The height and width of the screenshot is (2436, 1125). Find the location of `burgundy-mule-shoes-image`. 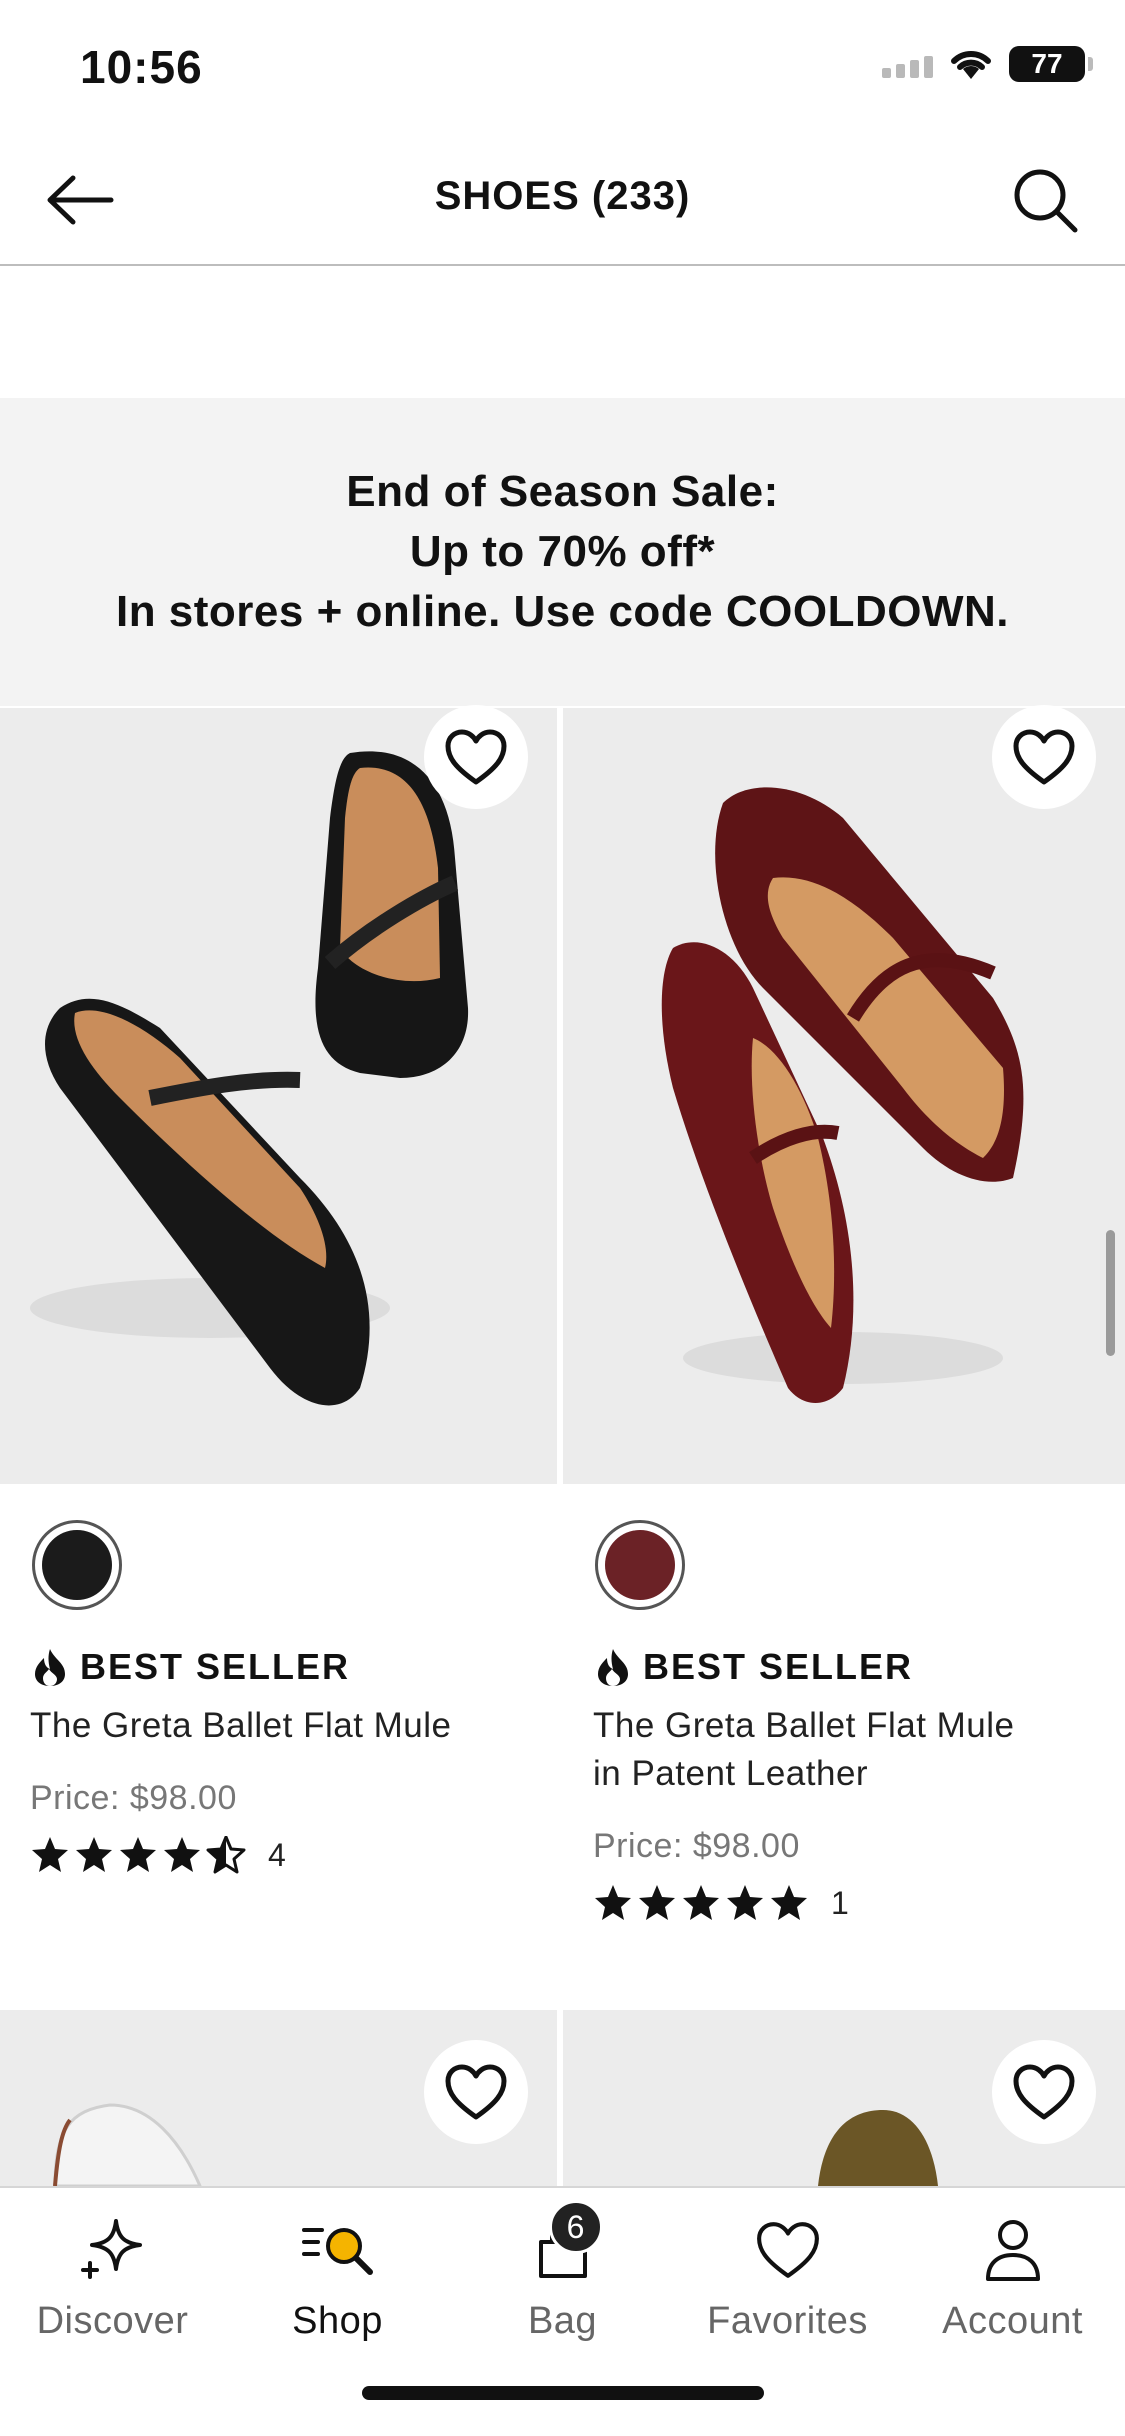

burgundy-mule-shoes-image is located at coordinates (842, 1095).